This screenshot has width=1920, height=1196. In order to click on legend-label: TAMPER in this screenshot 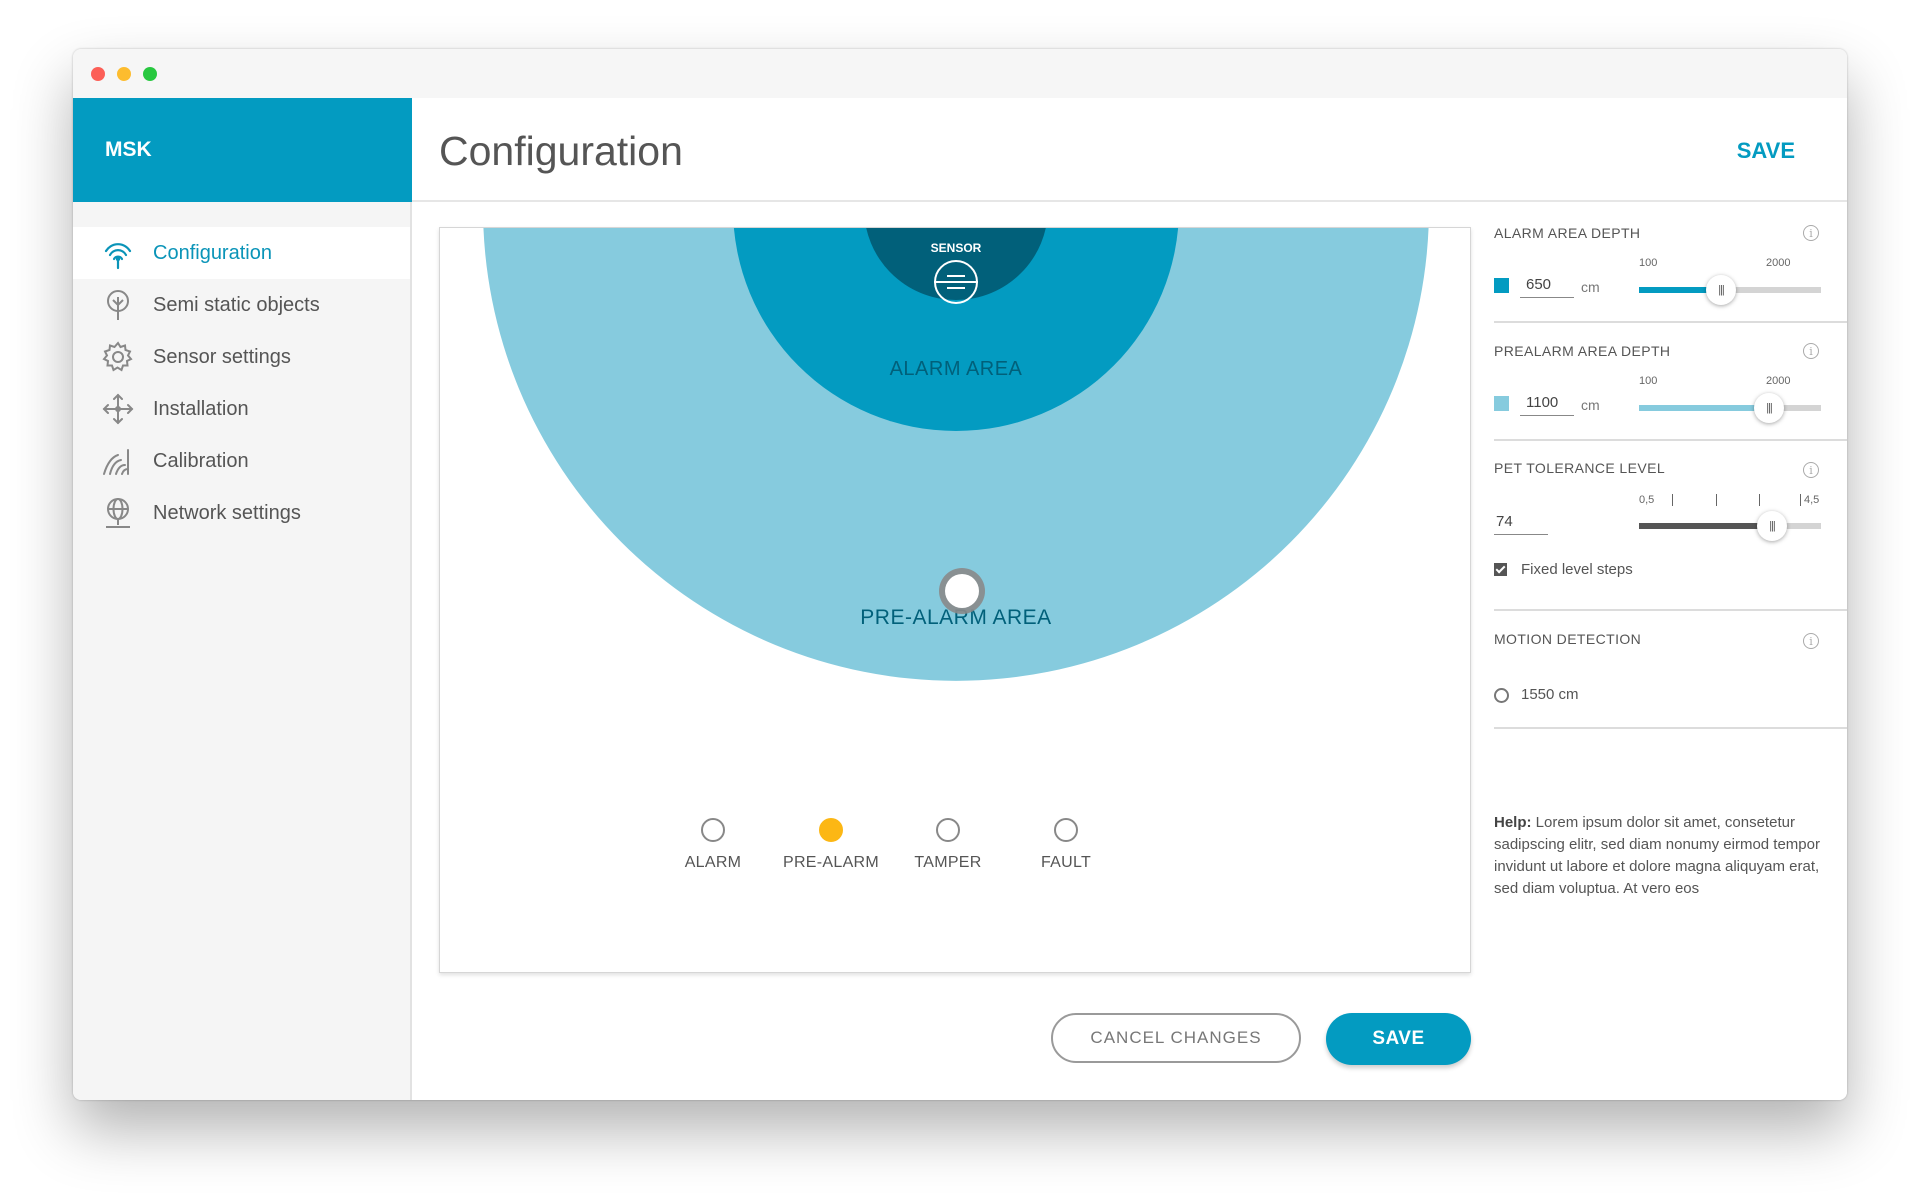, I will do `click(948, 862)`.